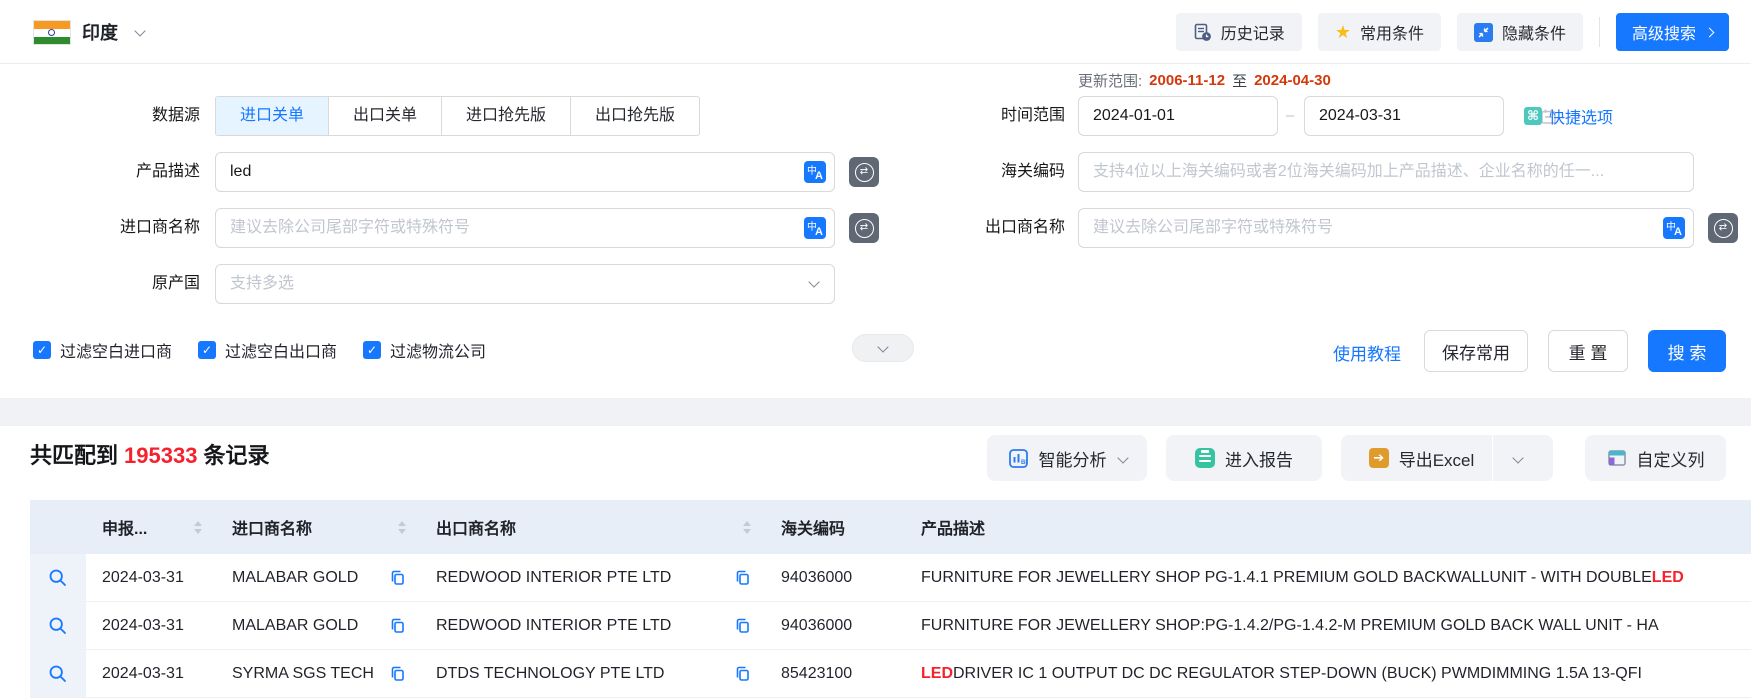  Describe the element at coordinates (1483, 32) in the screenshot. I see `collapse-arrows-icon` at that location.